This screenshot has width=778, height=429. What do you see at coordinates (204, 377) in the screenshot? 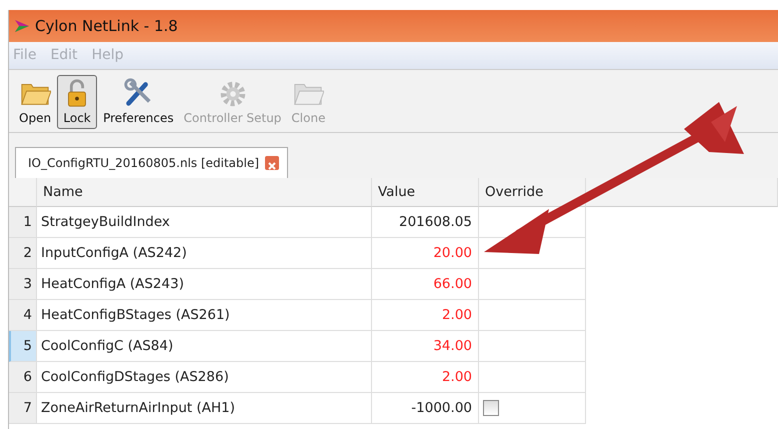
I see `table-cell: CoolConfigDStages (AS286)` at bounding box center [204, 377].